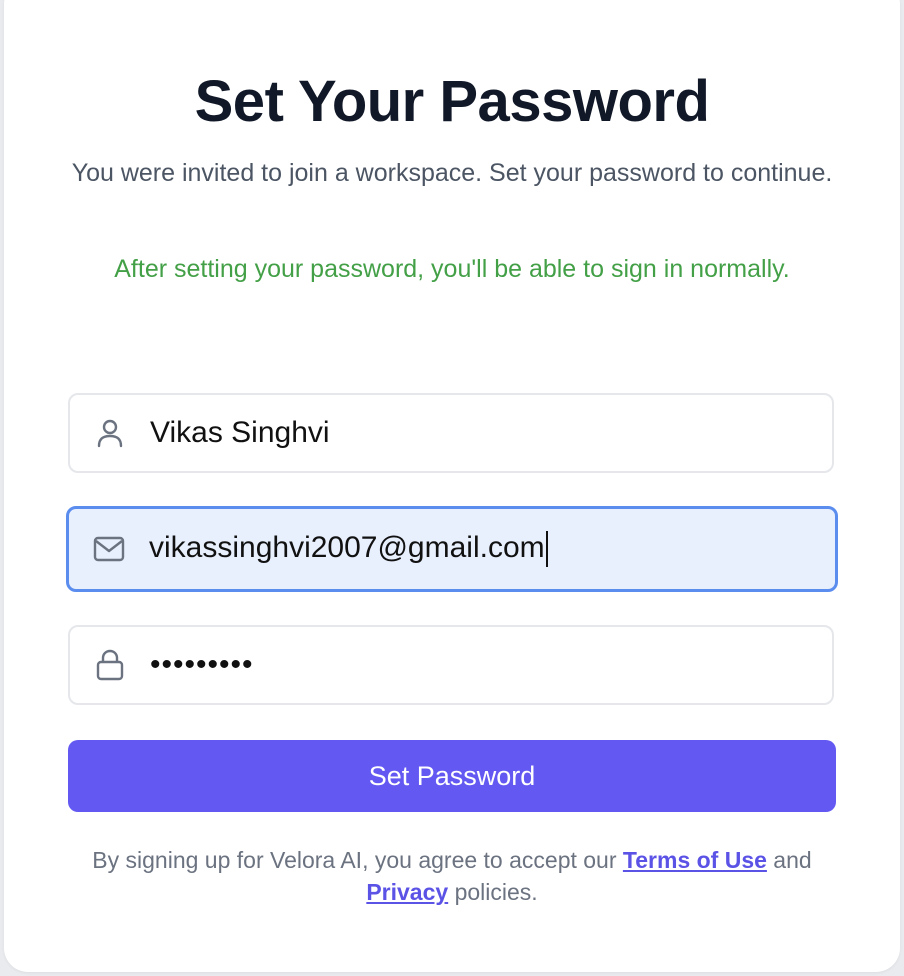 Image resolution: width=904 pixels, height=976 pixels. I want to click on user-icon, so click(110, 433).